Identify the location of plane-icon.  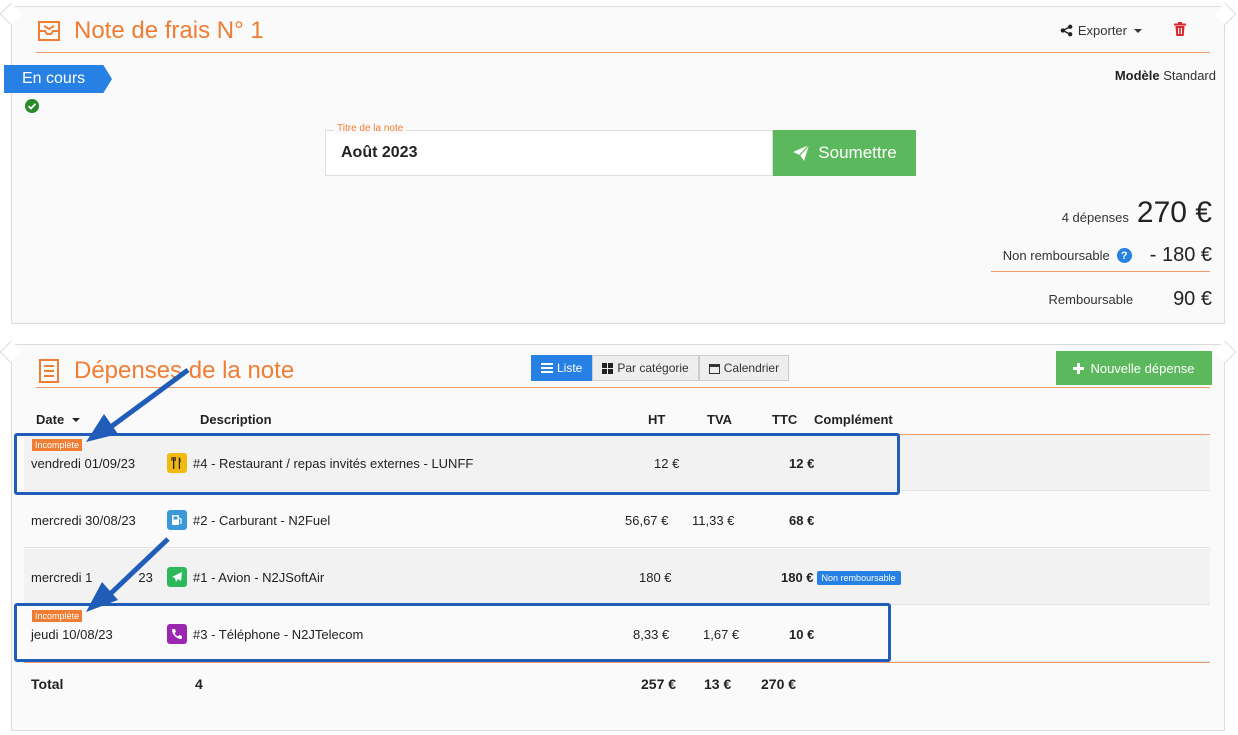
(177, 577).